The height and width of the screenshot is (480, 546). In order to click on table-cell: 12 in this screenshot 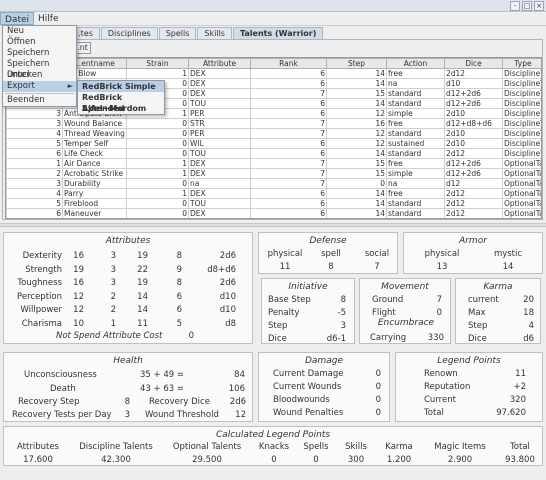, I will do `click(356, 113)`.